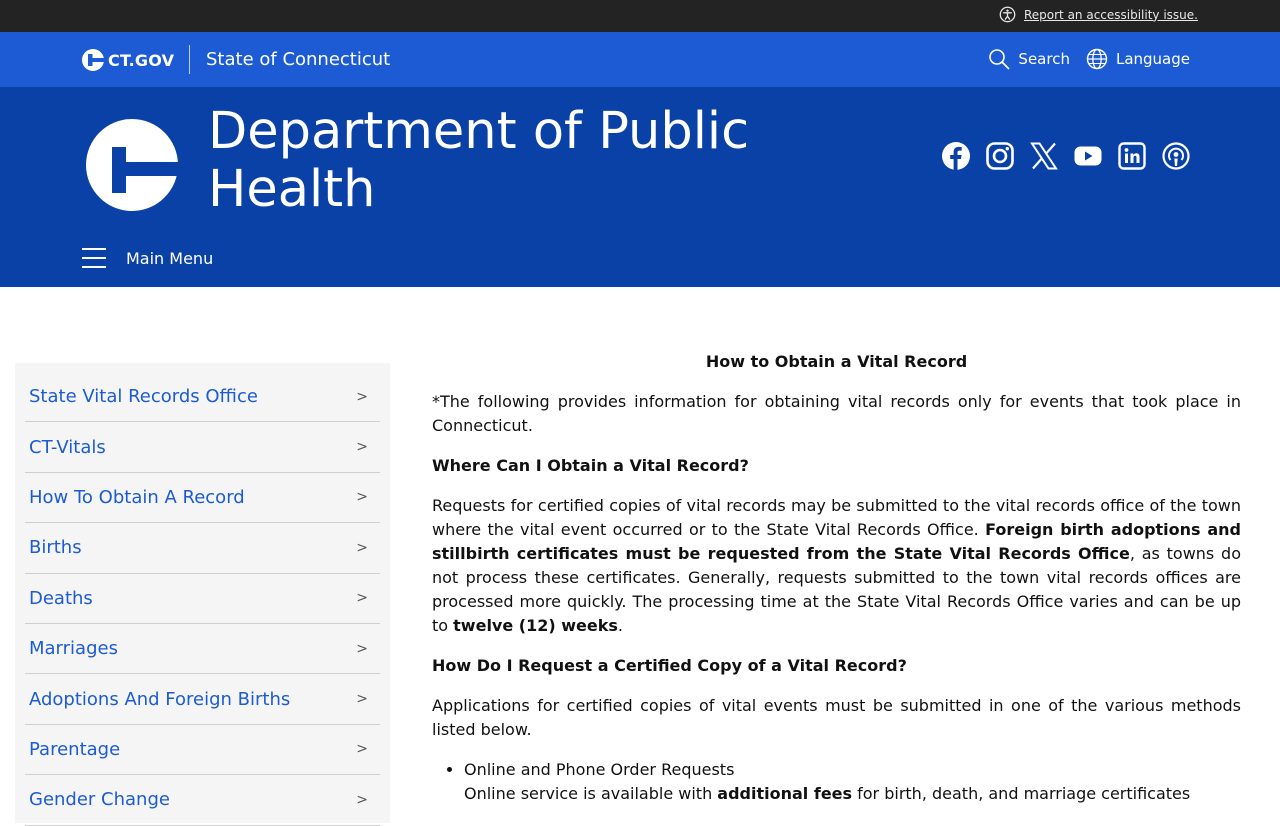 The image size is (1280, 826). I want to click on sidebar-item-marriages: Marriages >, so click(202, 649).